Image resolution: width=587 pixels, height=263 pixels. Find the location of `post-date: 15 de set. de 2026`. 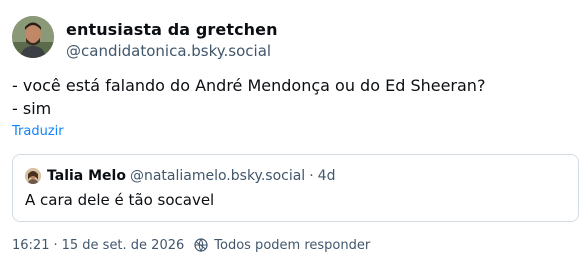

post-date: 15 de set. de 2026 is located at coordinates (123, 245).